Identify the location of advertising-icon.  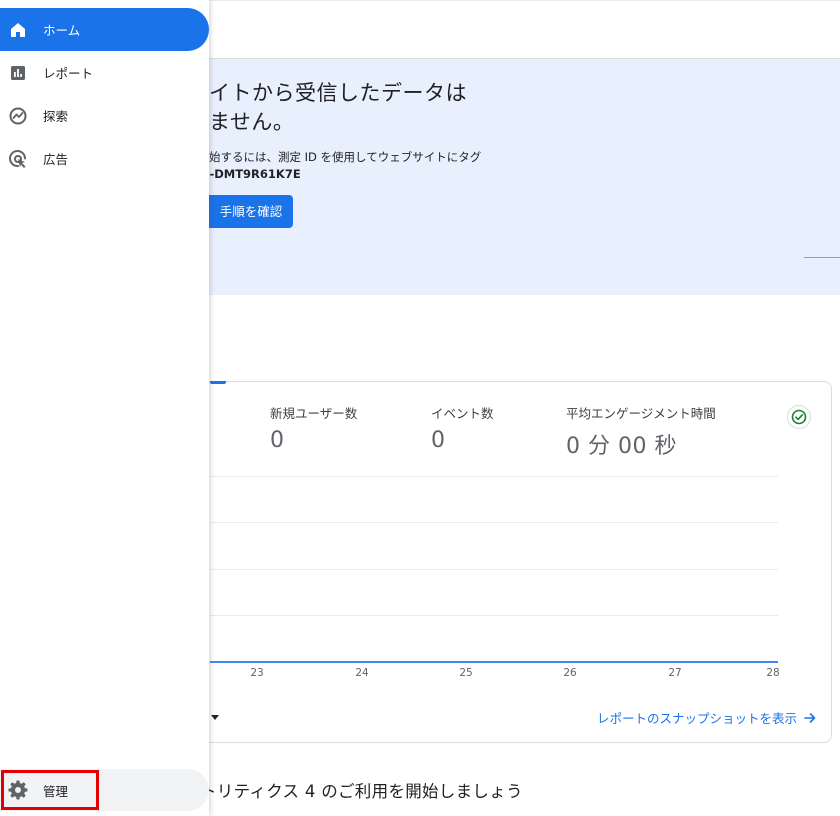
(18, 159).